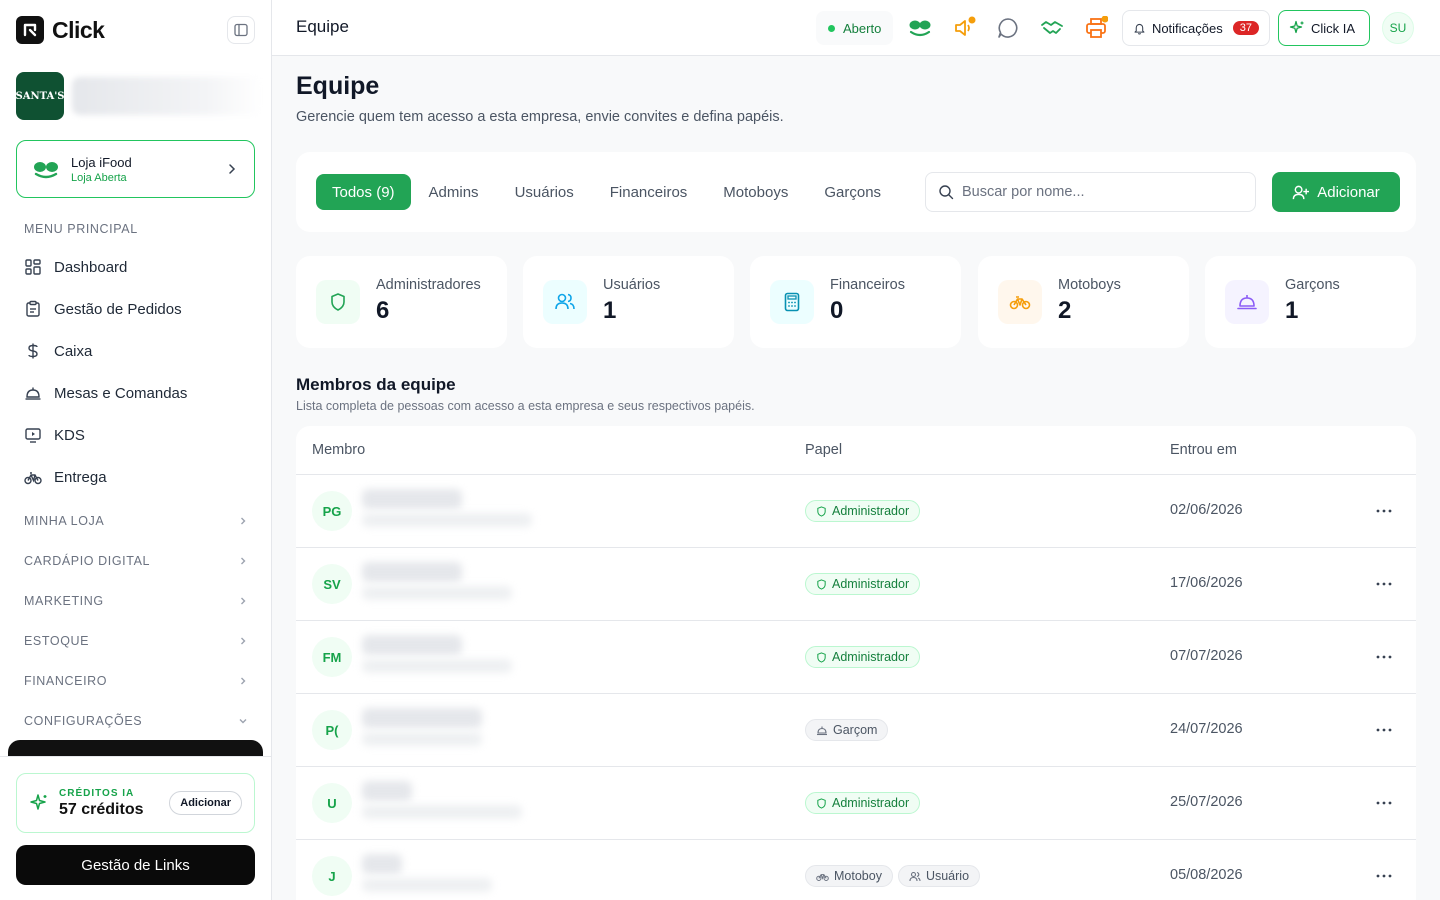 This screenshot has width=1440, height=900. Describe the element at coordinates (947, 876) in the screenshot. I see `role-label: Usuário` at that location.